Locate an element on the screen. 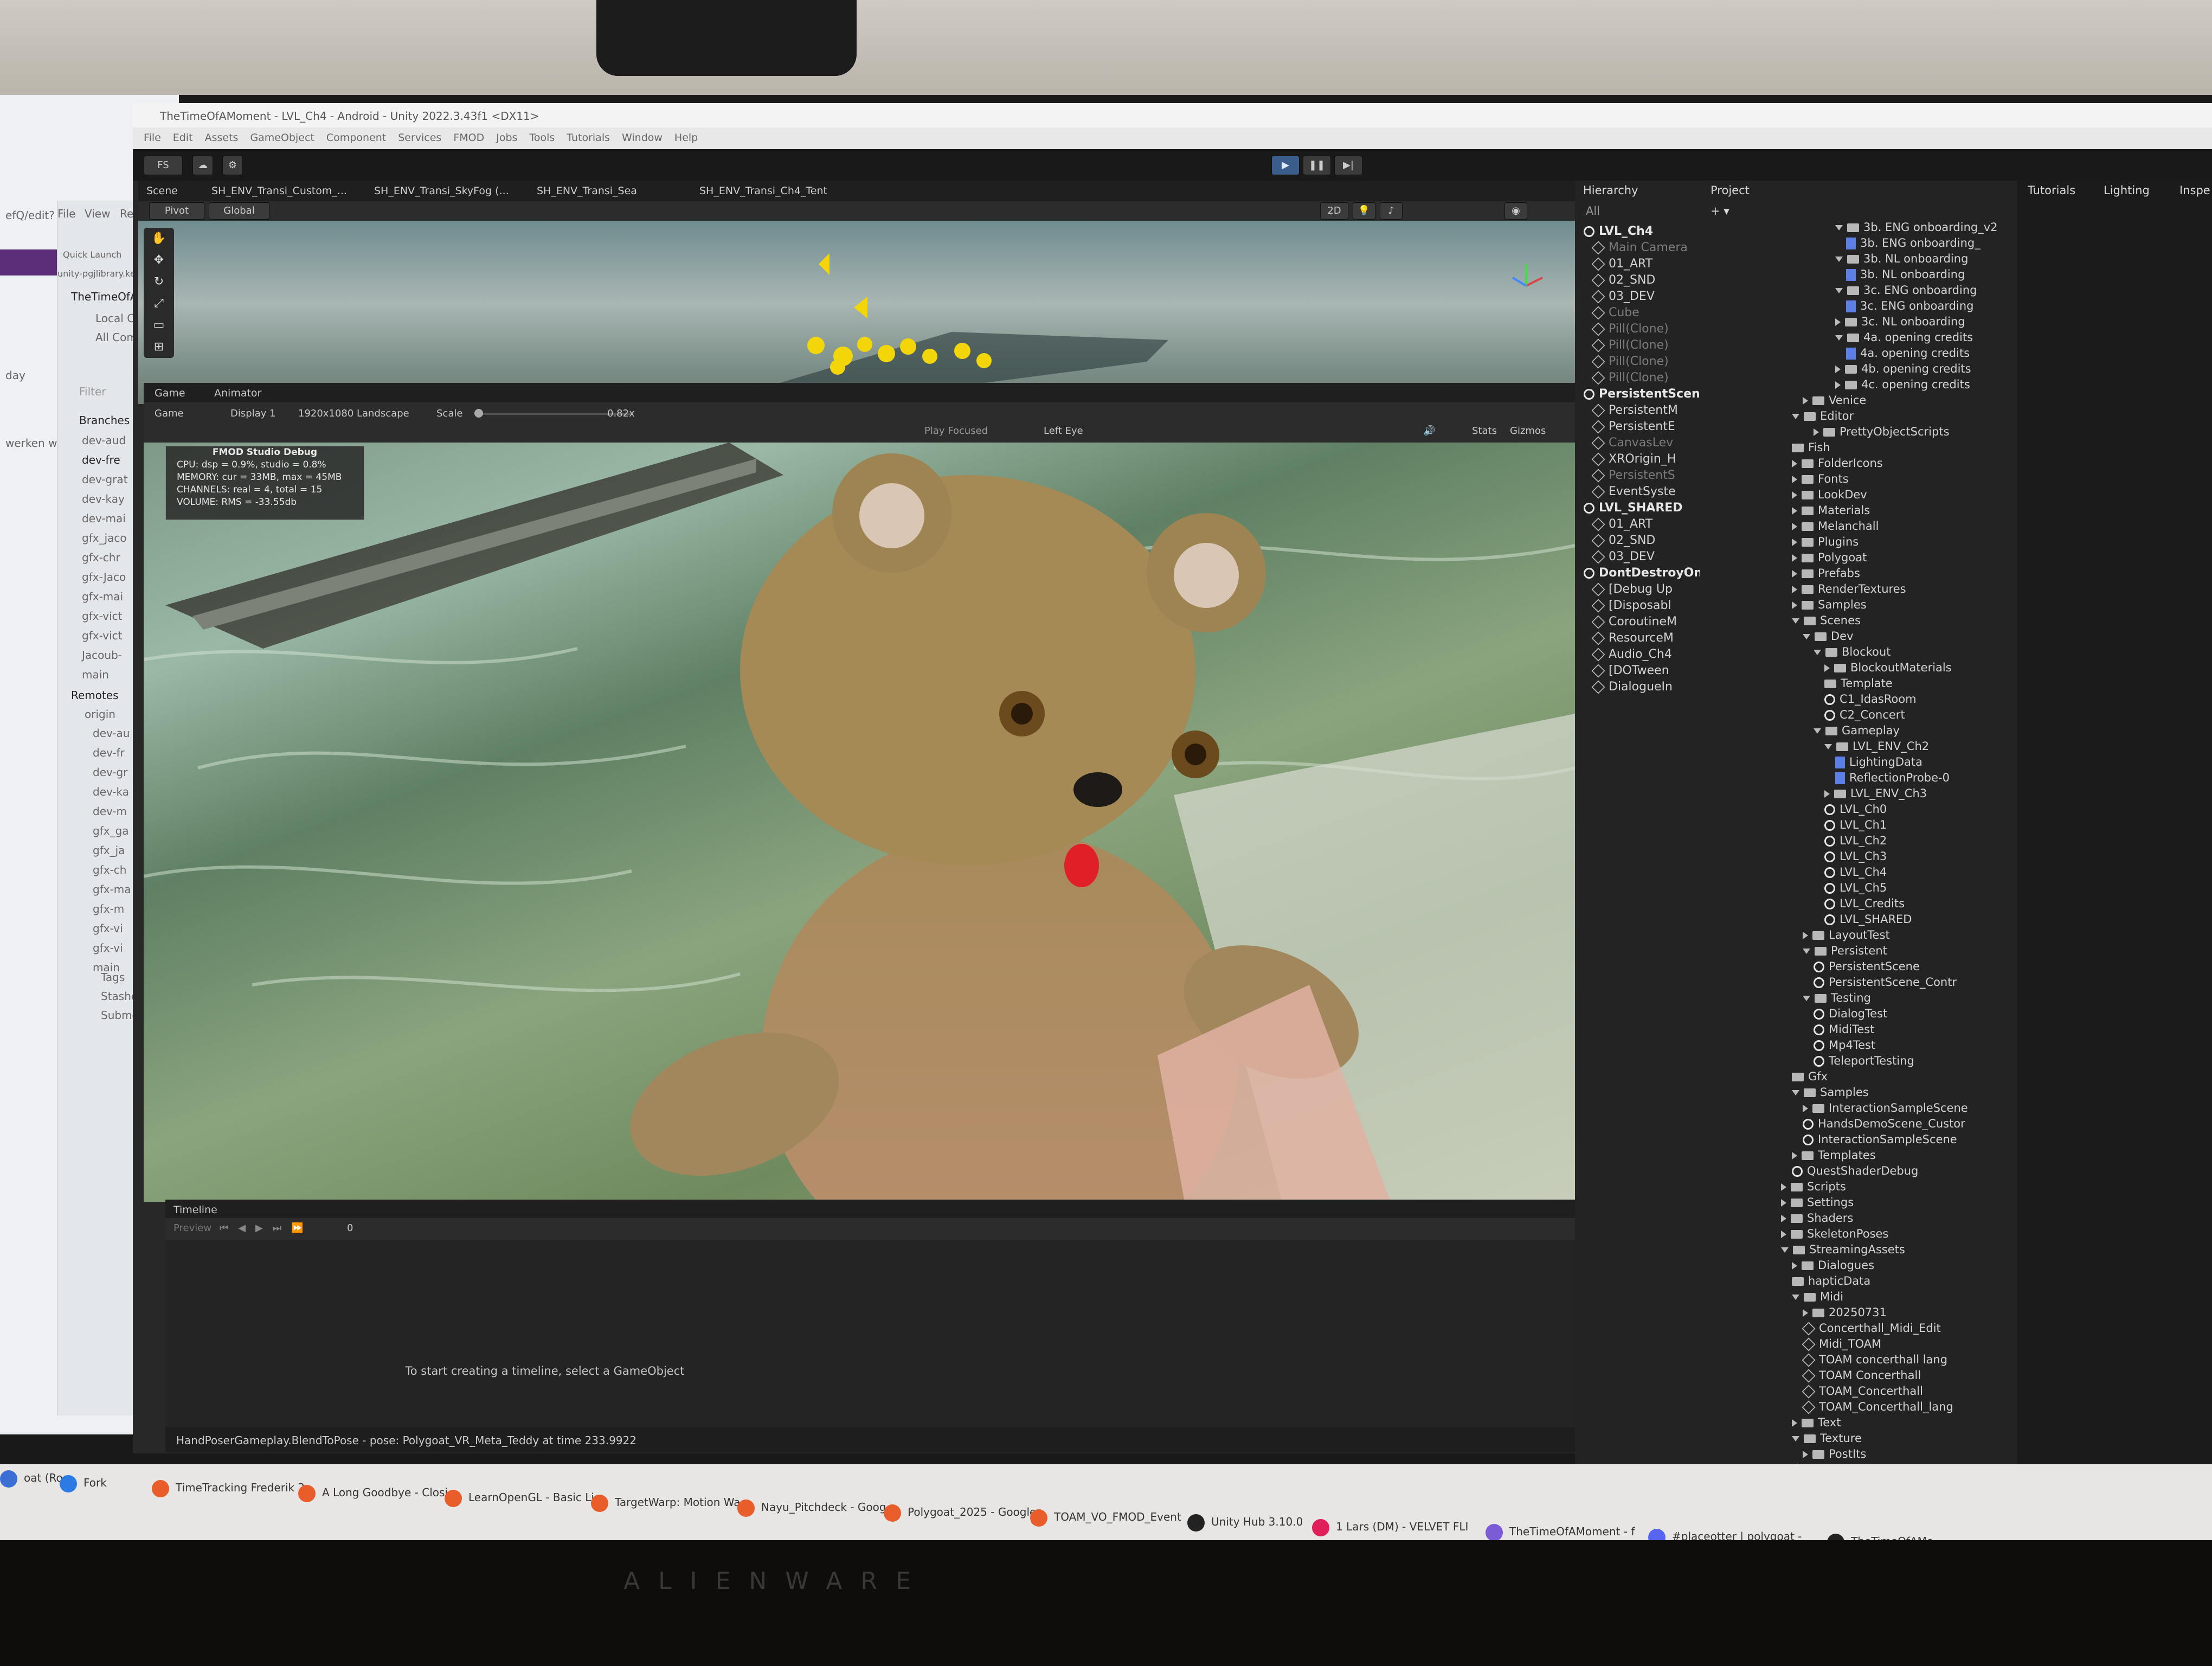 This screenshot has width=2212, height=1666. project-item: TOAM_Concerthall_lang is located at coordinates (1877, 1407).